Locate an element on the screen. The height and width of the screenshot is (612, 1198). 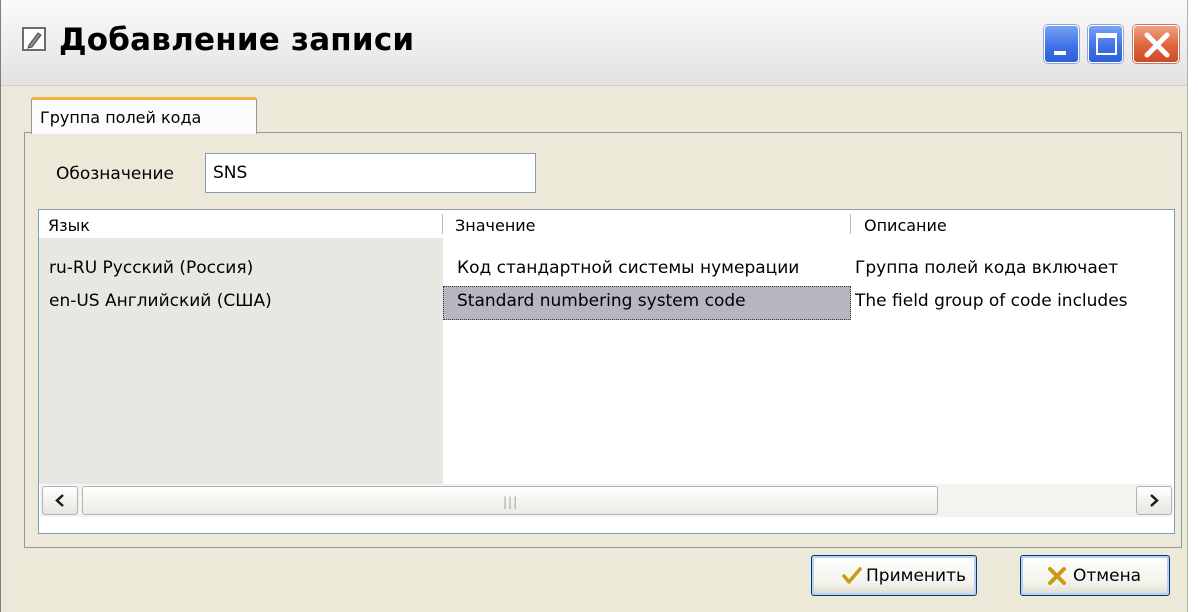
minimize-button is located at coordinates (1061, 44).